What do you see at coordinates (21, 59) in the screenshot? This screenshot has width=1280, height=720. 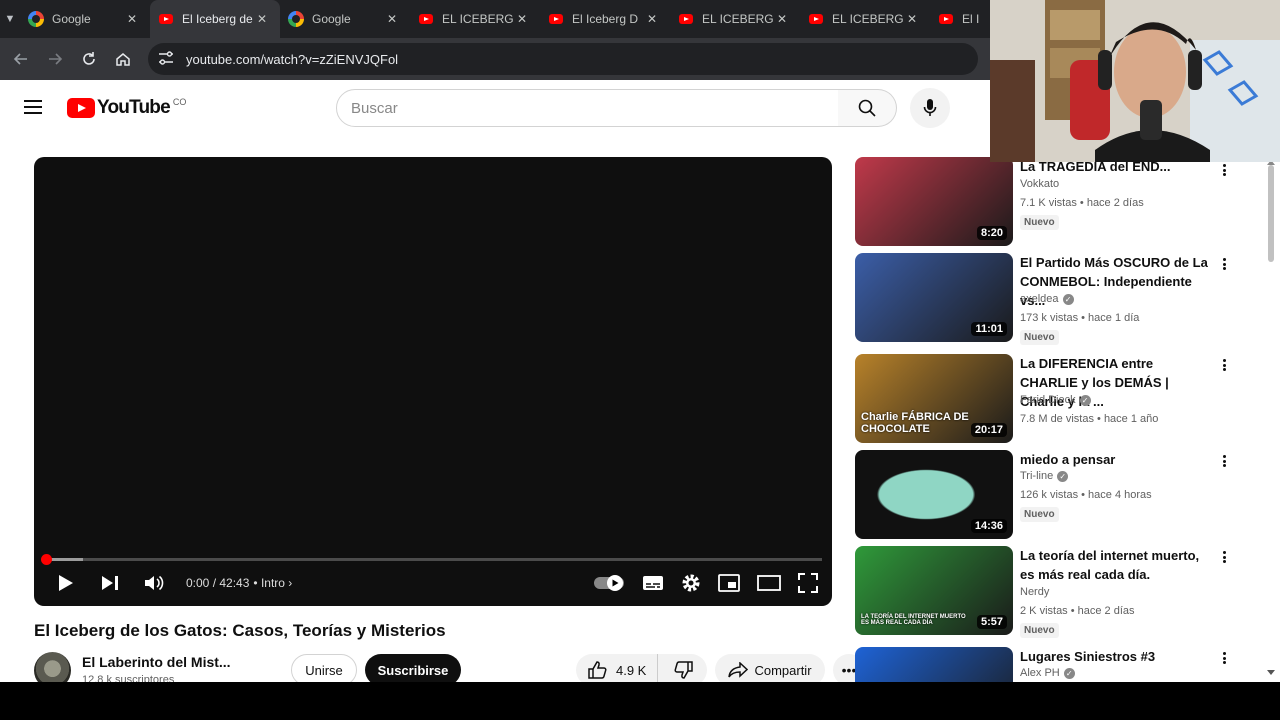 I see `back-button` at bounding box center [21, 59].